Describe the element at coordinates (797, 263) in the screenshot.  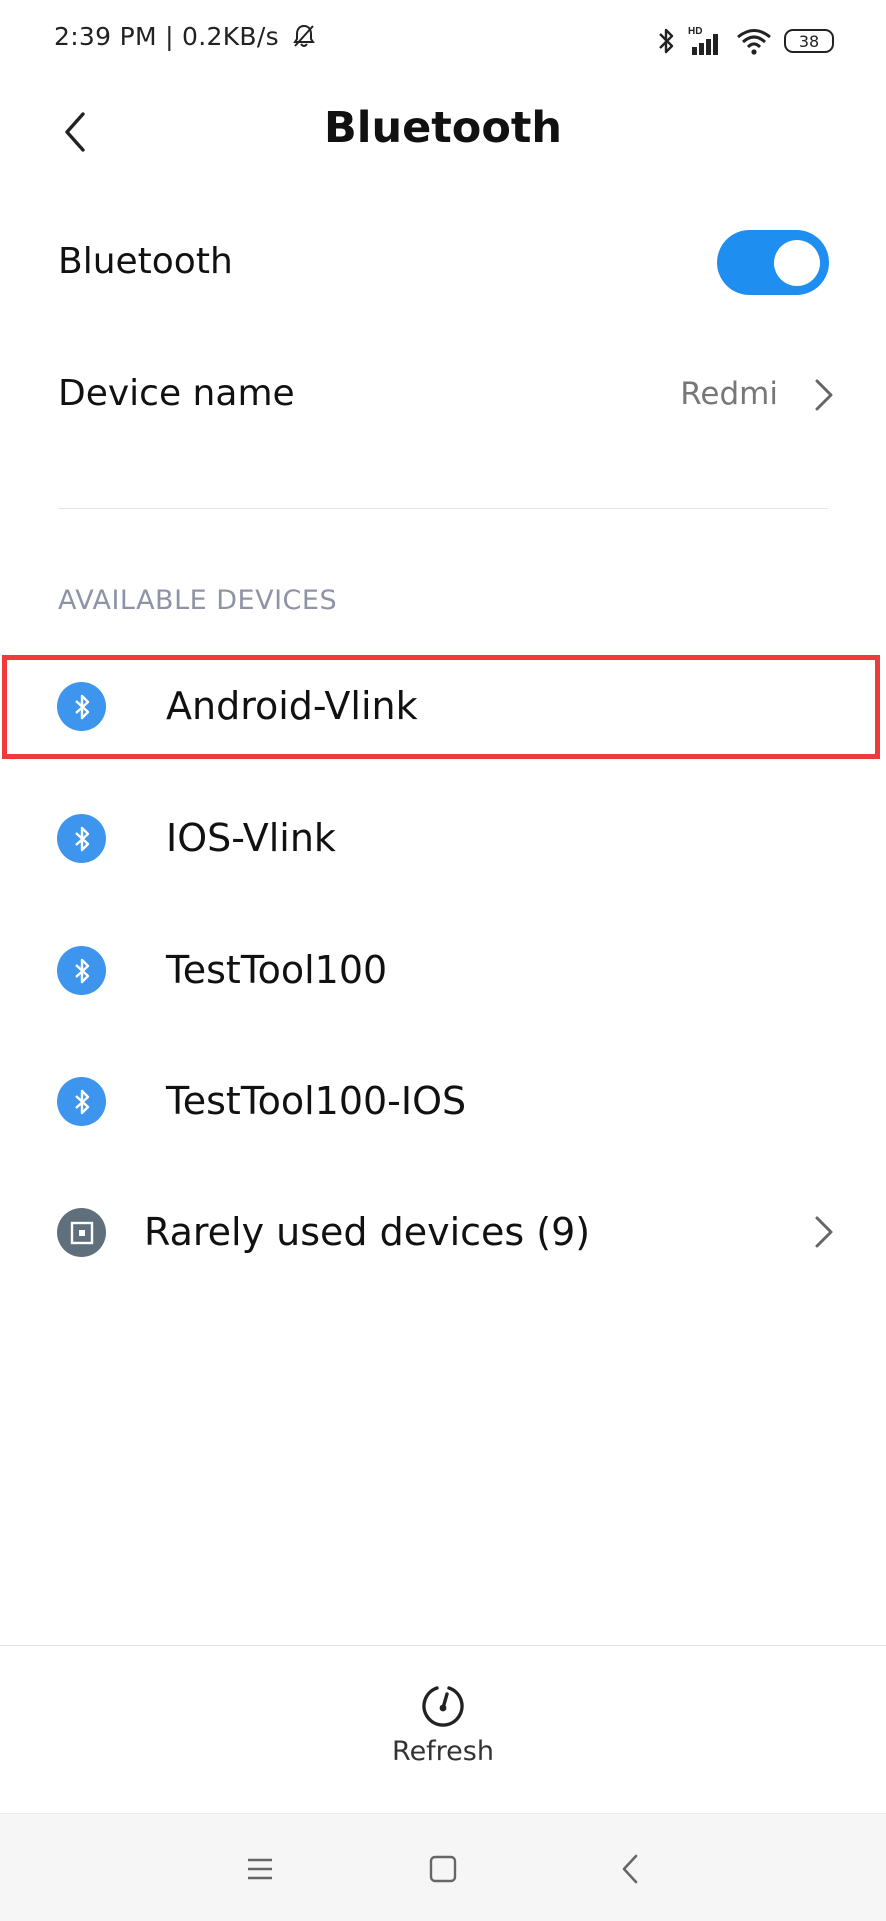
I see `toggle-knob` at that location.